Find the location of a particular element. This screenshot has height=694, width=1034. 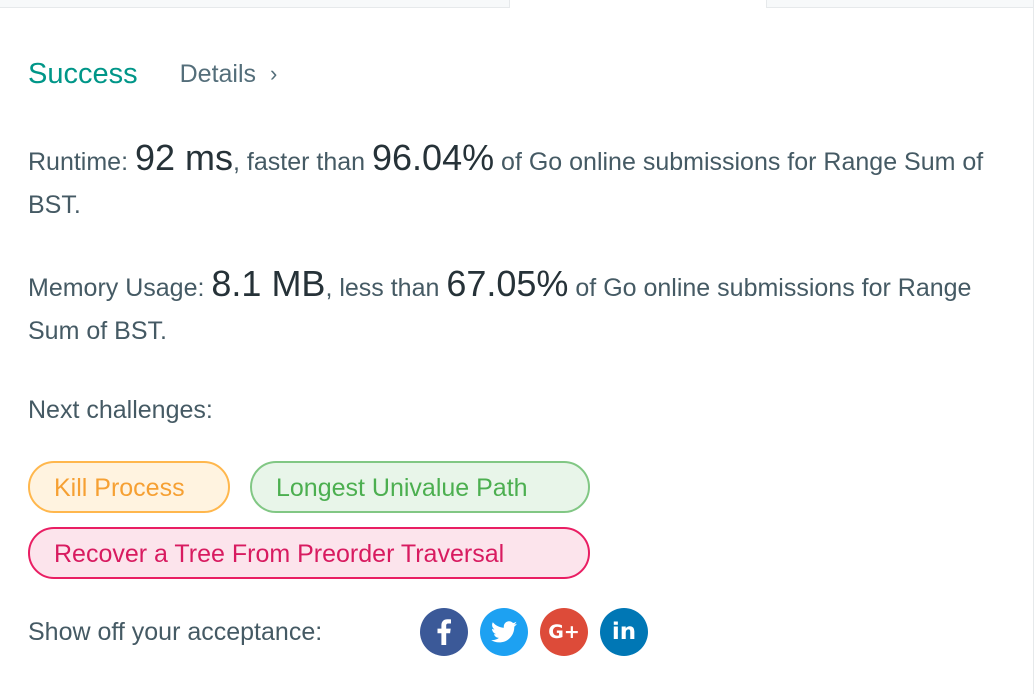

submission-status-row: Success Details › is located at coordinates (152, 74).